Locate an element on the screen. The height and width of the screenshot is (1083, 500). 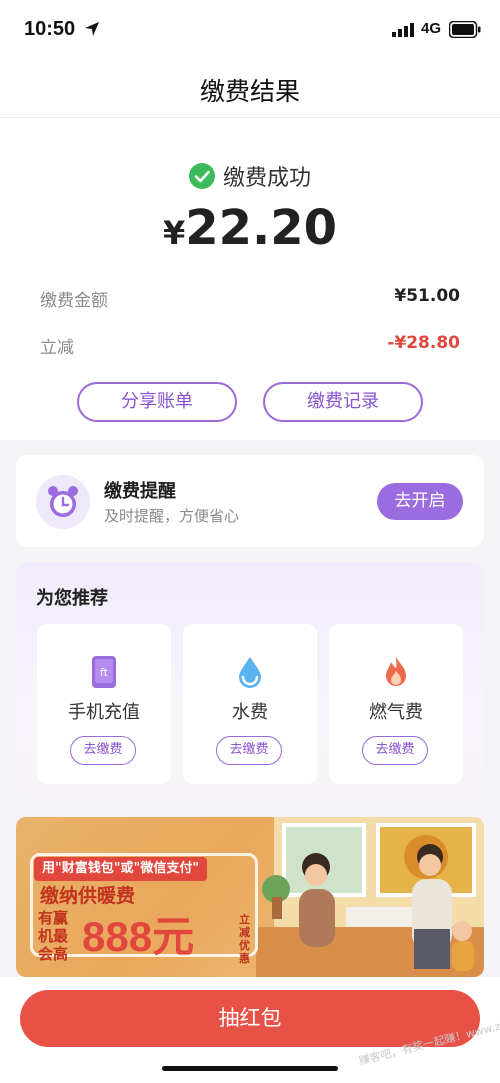
phone-recharge-icon: ft is located at coordinates (104, 672).